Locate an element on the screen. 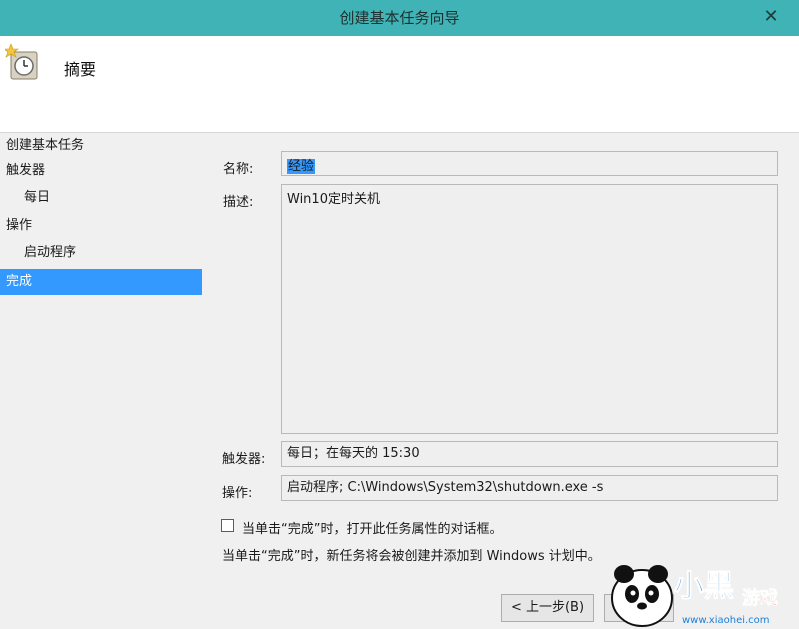 This screenshot has width=799, height=629. close-button: ✕ is located at coordinates (771, 17).